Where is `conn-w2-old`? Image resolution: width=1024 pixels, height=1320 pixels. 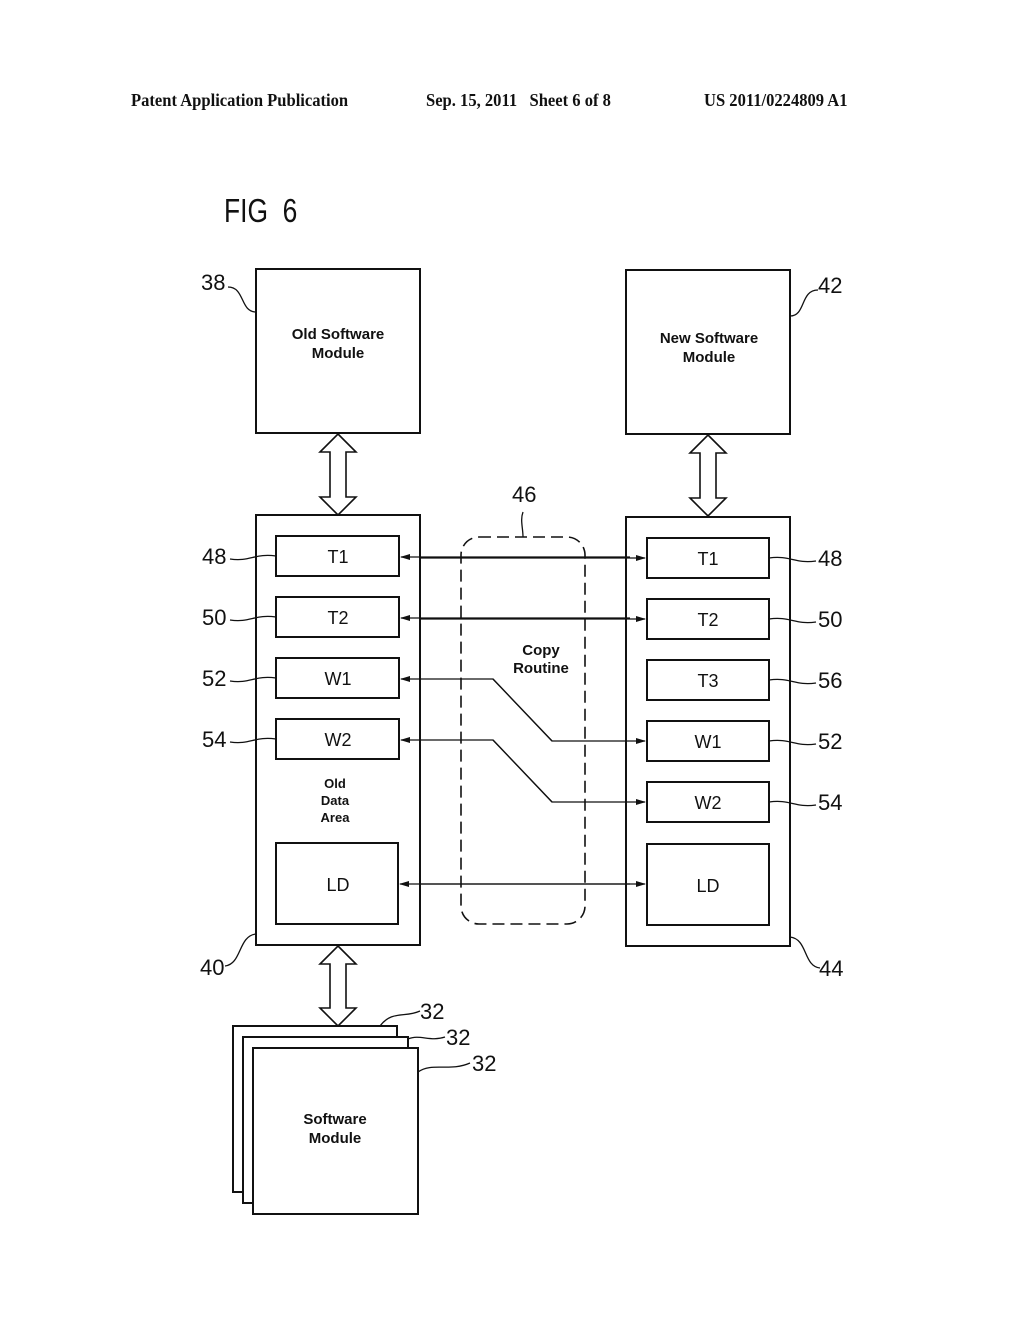 conn-w2-old is located at coordinates (476, 770).